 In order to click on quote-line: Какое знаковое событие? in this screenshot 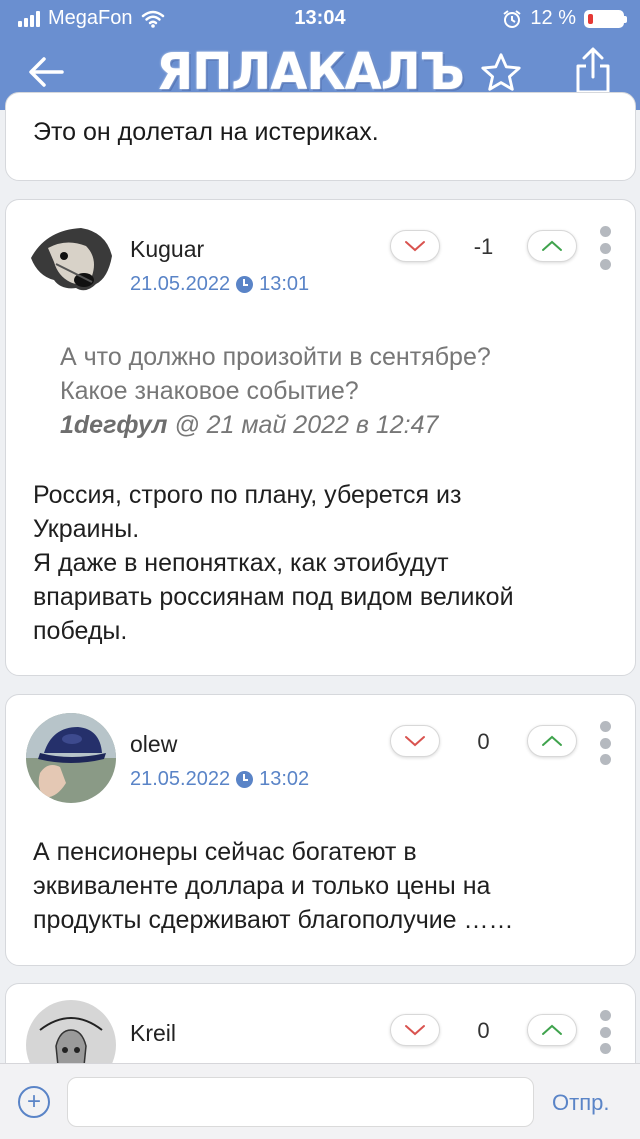, I will do `click(209, 391)`.